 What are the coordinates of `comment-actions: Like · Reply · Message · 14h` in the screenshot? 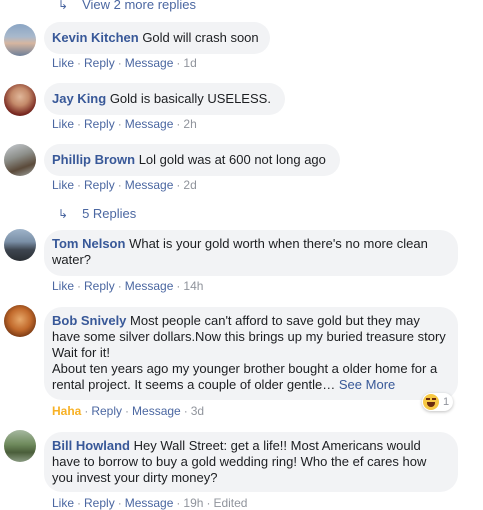 It's located at (128, 286).